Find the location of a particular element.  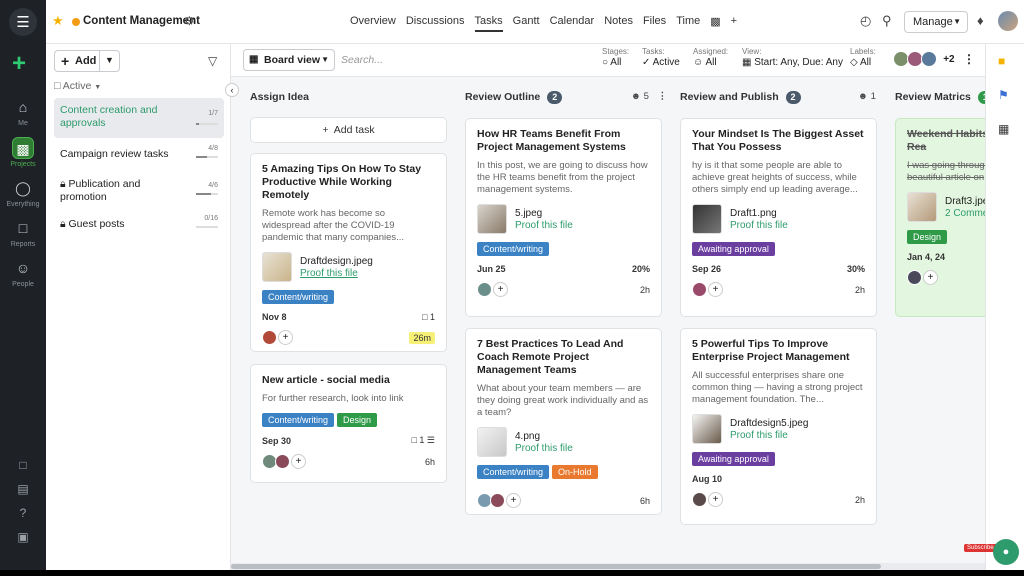

attachment: 4.png Proof this file is located at coordinates (563, 442).